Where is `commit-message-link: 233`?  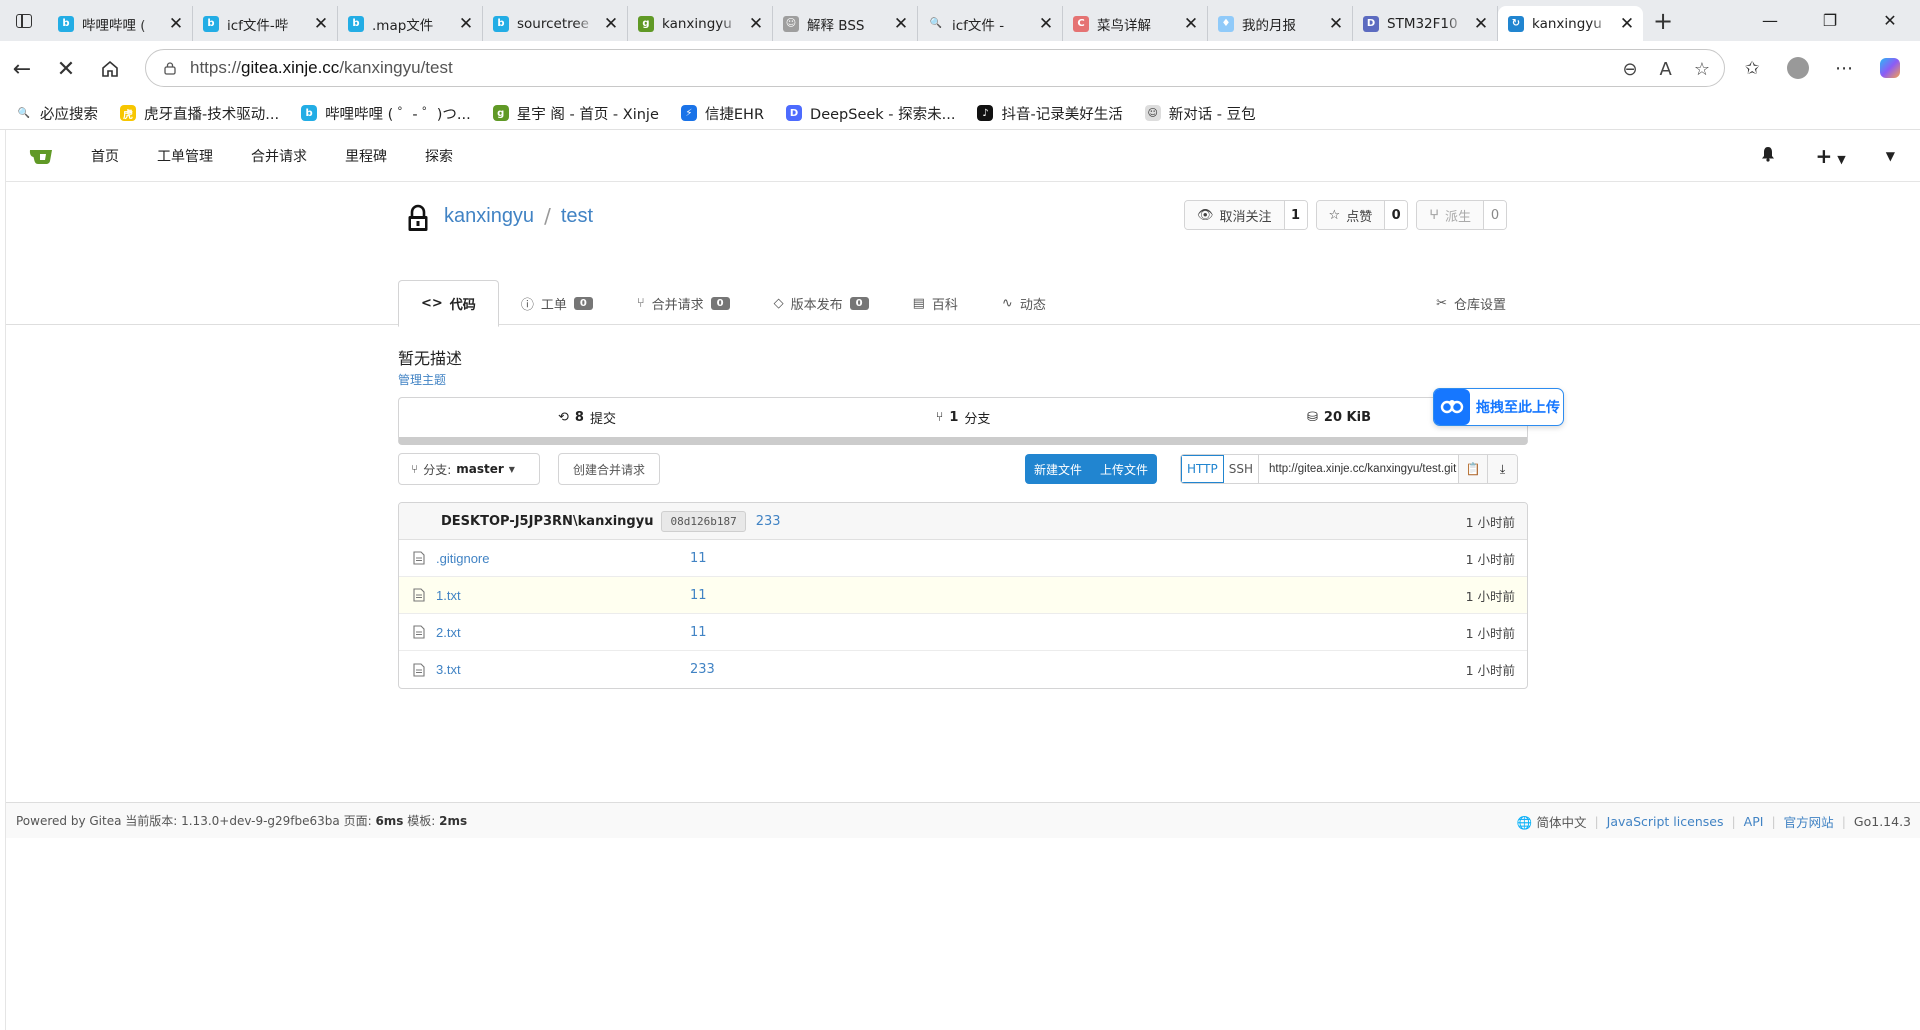
commit-message-link: 233 is located at coordinates (768, 521).